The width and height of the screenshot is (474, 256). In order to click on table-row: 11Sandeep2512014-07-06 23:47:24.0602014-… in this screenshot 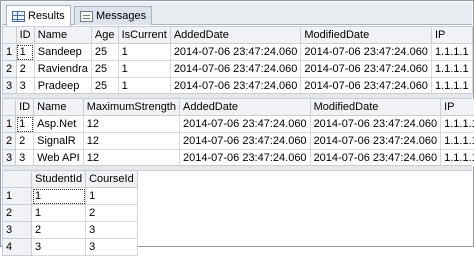, I will do `click(238, 52)`.